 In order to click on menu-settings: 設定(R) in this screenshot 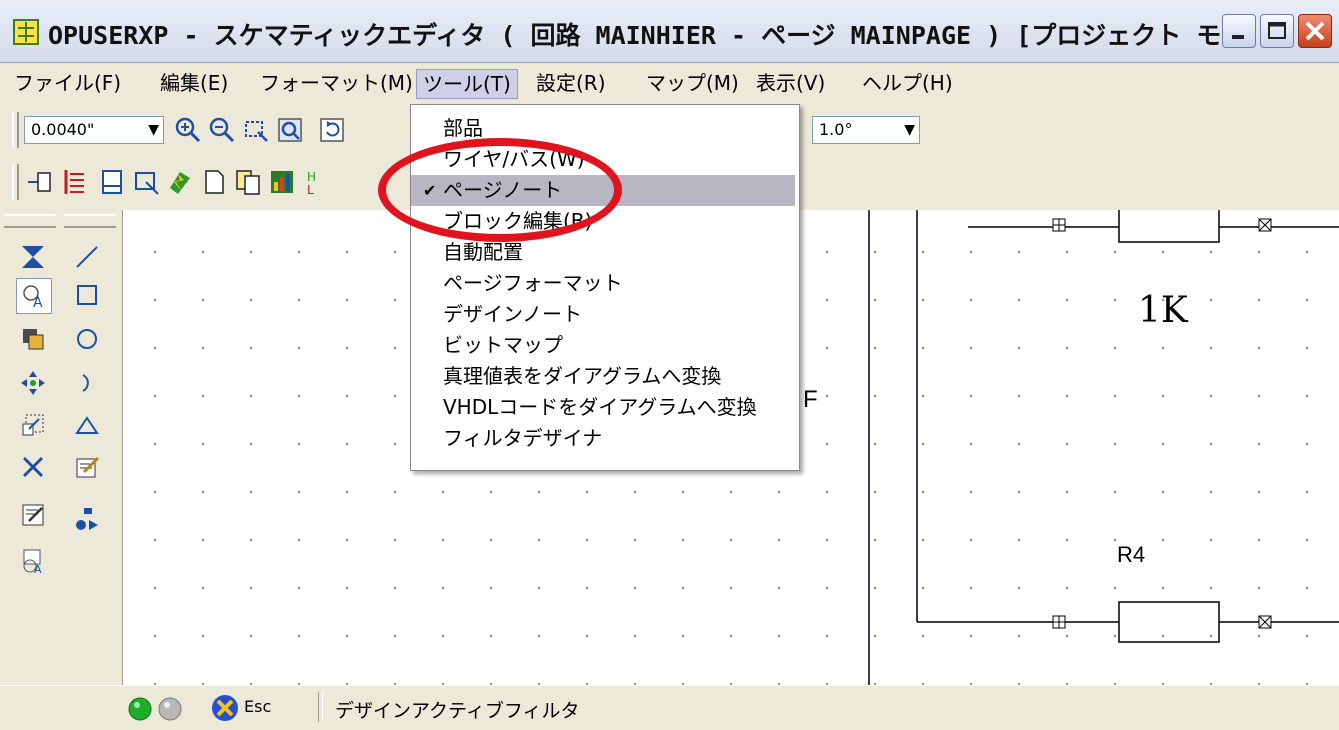, I will do `click(571, 83)`.